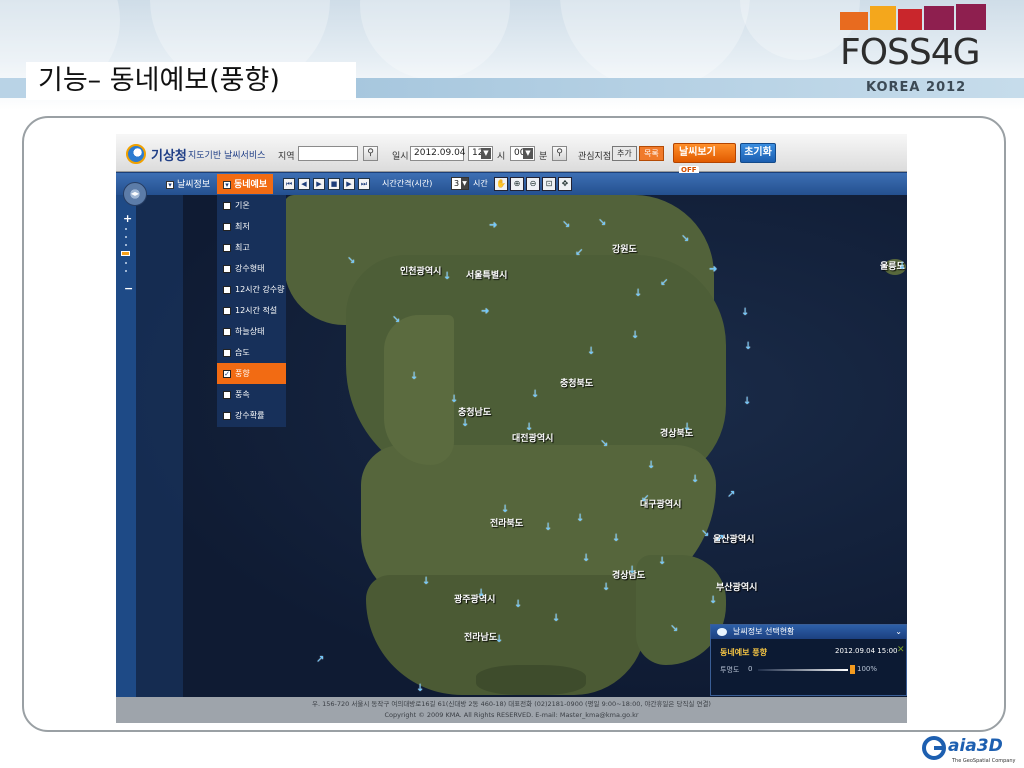 The width and height of the screenshot is (1024, 768). I want to click on cloud-icon, so click(722, 632).